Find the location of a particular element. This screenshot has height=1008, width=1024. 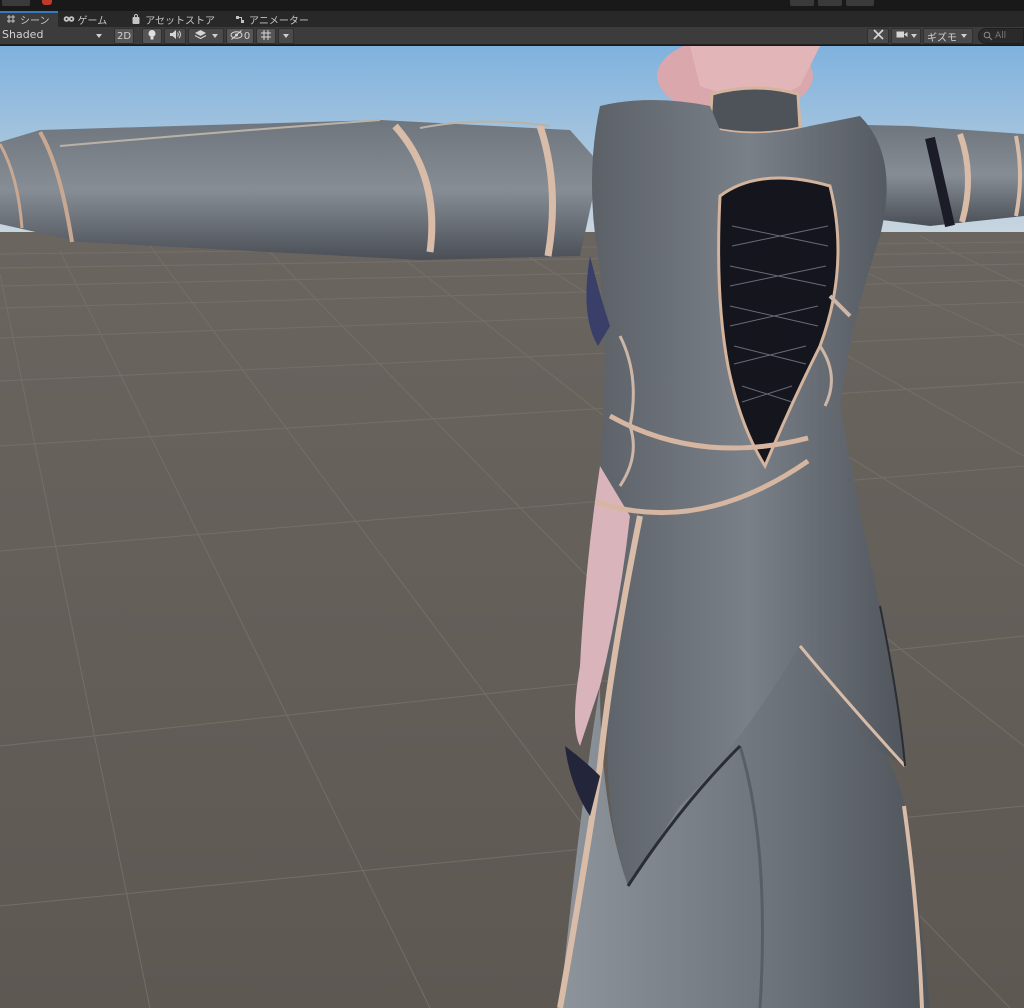

speaker-icon is located at coordinates (175, 36).